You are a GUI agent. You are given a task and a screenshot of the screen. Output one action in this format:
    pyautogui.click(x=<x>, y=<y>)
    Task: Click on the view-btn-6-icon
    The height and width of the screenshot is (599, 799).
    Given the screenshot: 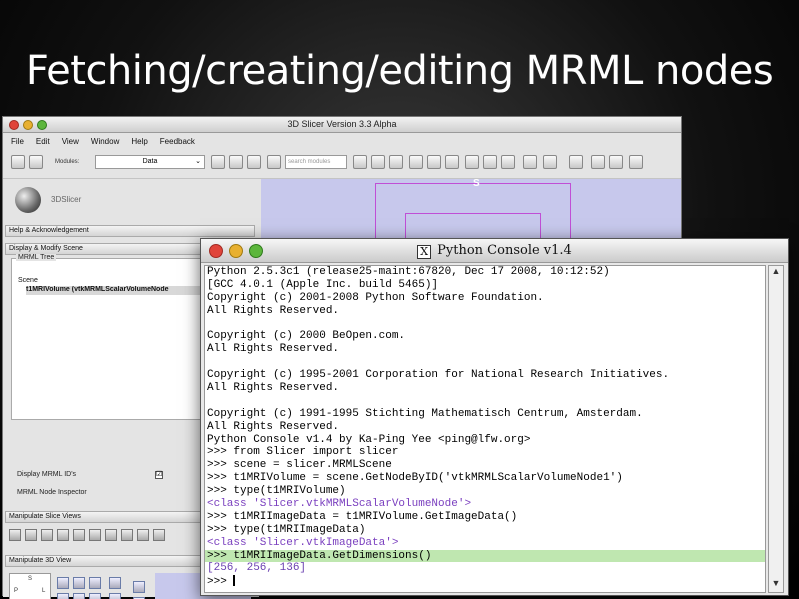 What is the action you would take?
    pyautogui.click(x=95, y=596)
    